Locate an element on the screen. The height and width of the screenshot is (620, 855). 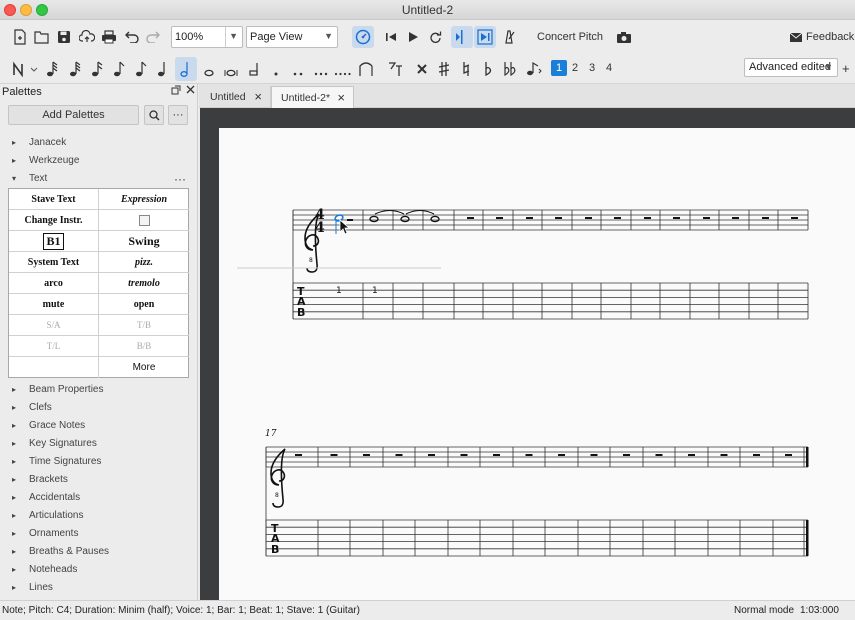
sharp-icon is located at coordinates (444, 69).